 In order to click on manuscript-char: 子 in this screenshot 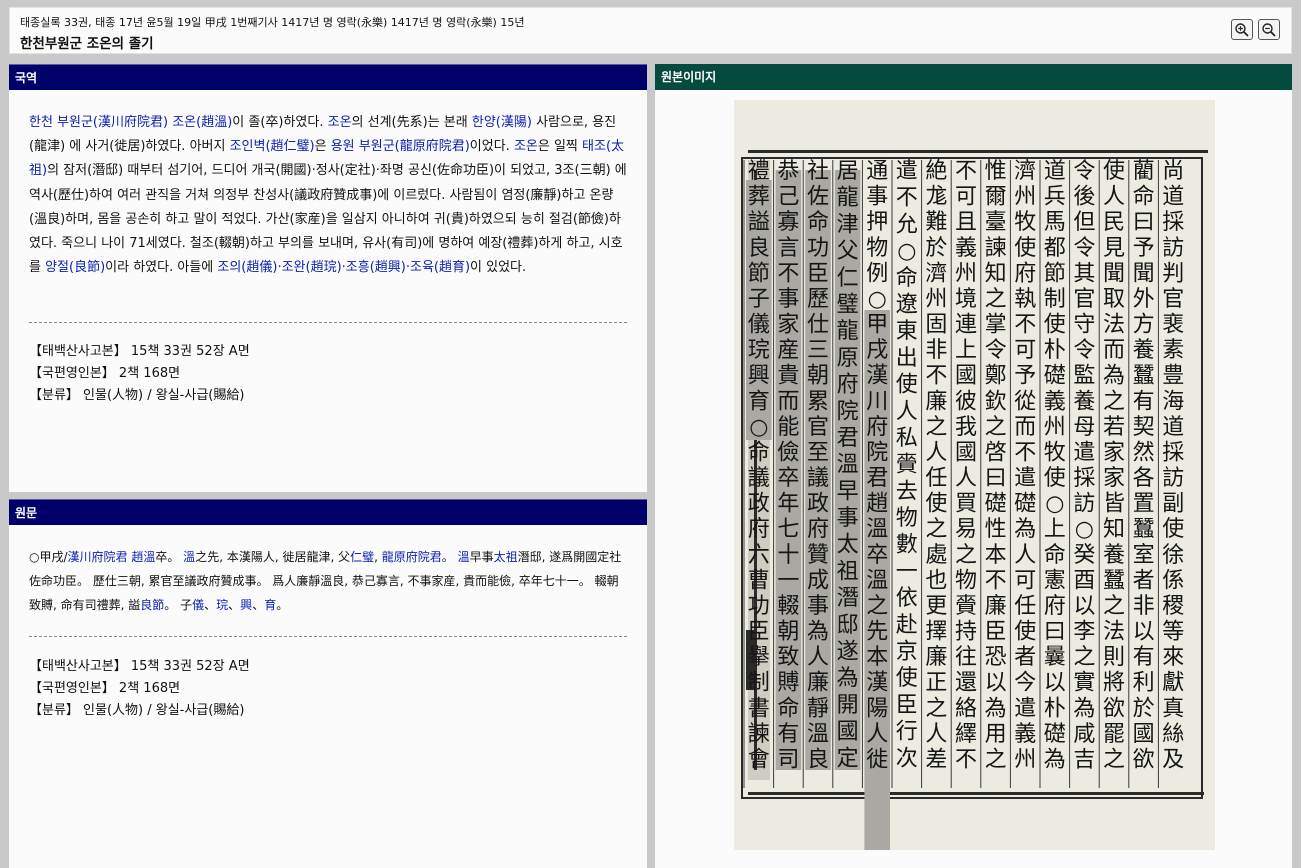, I will do `click(759, 299)`.